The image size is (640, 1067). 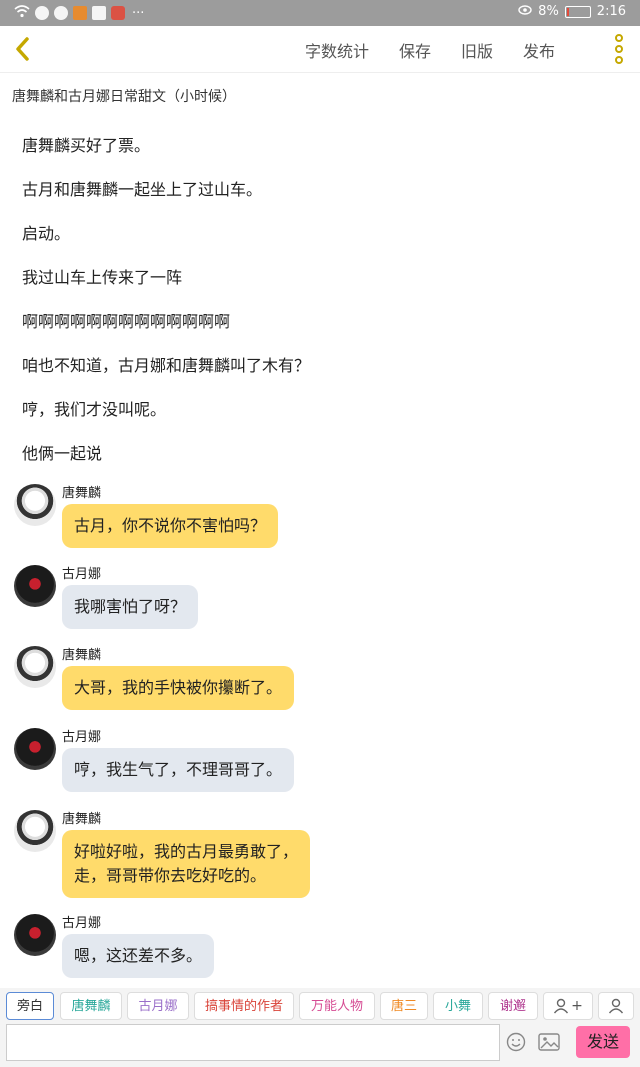 I want to click on send-button: 发送, so click(x=603, y=1042).